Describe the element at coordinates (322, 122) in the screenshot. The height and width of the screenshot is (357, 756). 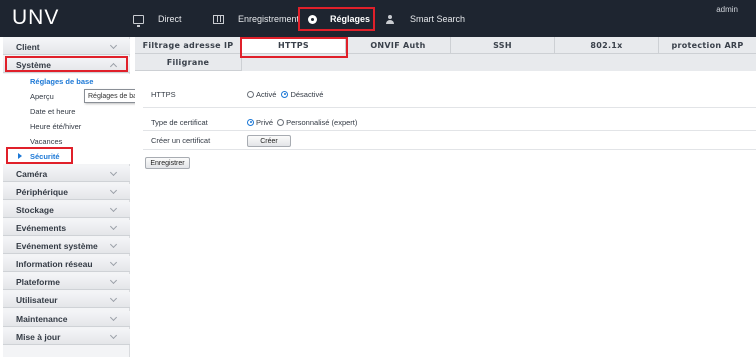
I see `radio-personnalise-label: Personnalisé (expert)` at that location.